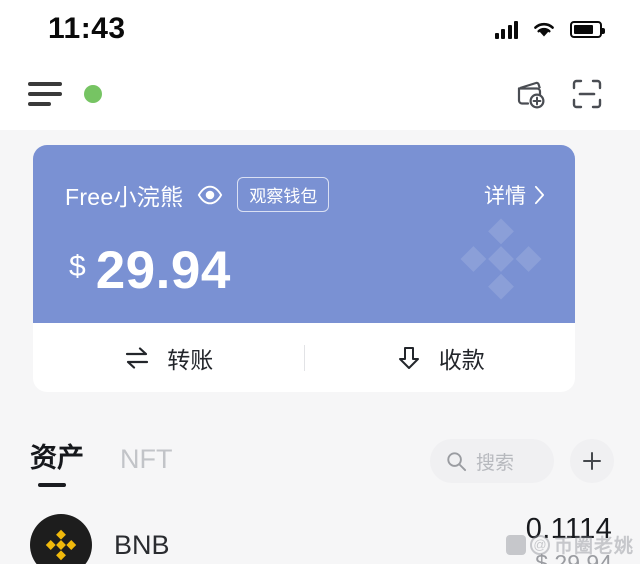  What do you see at coordinates (77, 266) in the screenshot?
I see `currency-symbol: $` at bounding box center [77, 266].